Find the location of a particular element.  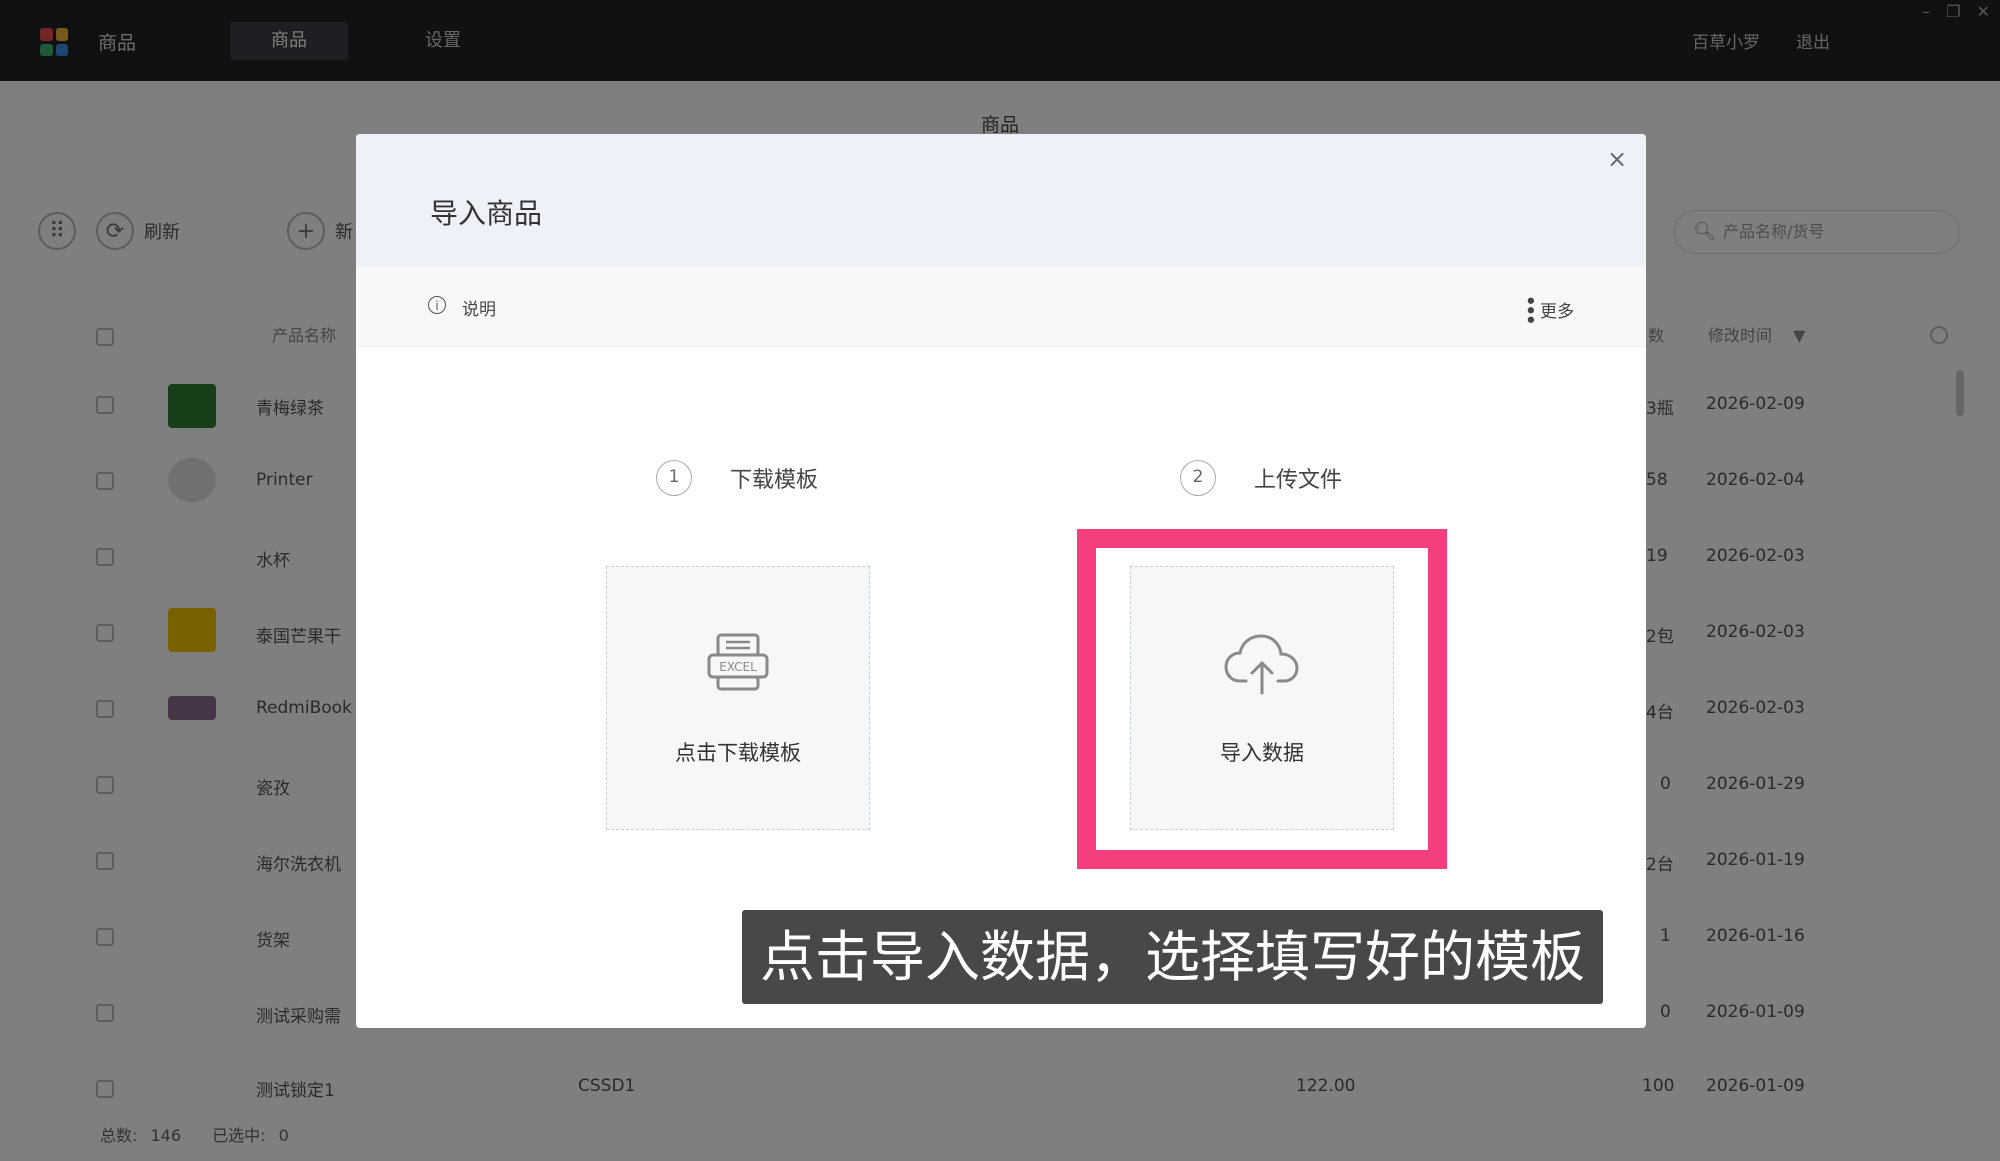

highlight-box is located at coordinates (1262, 699).